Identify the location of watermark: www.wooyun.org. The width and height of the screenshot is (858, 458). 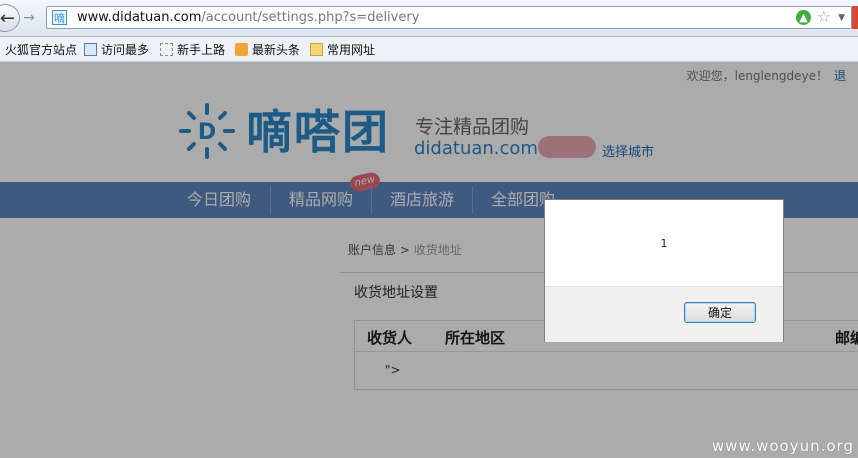
(782, 446).